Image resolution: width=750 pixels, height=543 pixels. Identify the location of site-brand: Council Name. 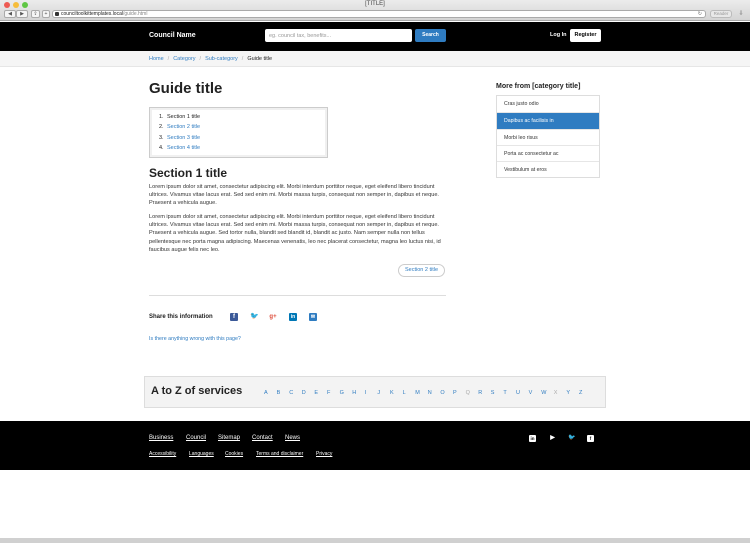
(172, 35).